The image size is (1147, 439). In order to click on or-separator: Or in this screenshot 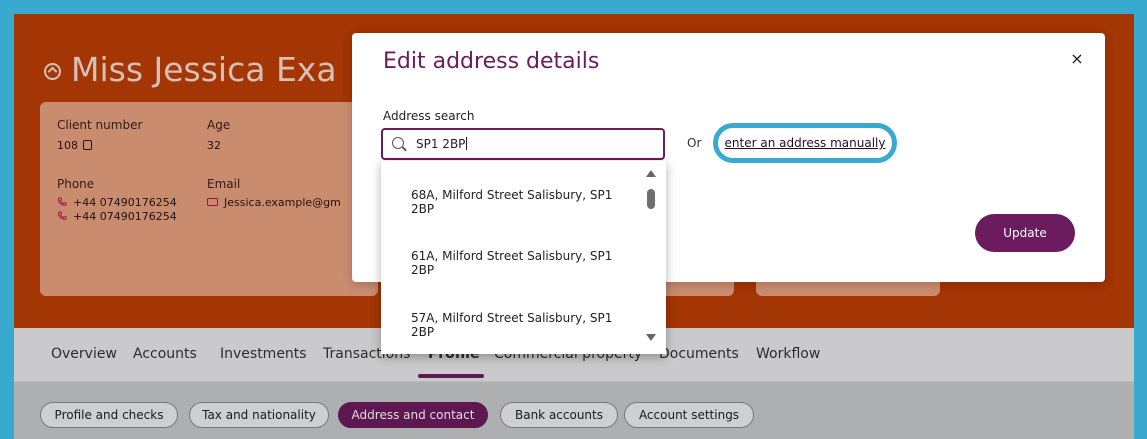, I will do `click(694, 143)`.